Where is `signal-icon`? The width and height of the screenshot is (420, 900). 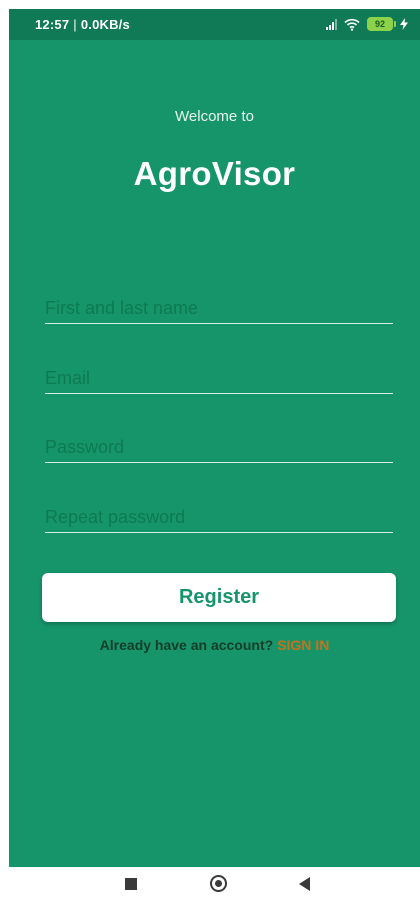
signal-icon is located at coordinates (331, 24).